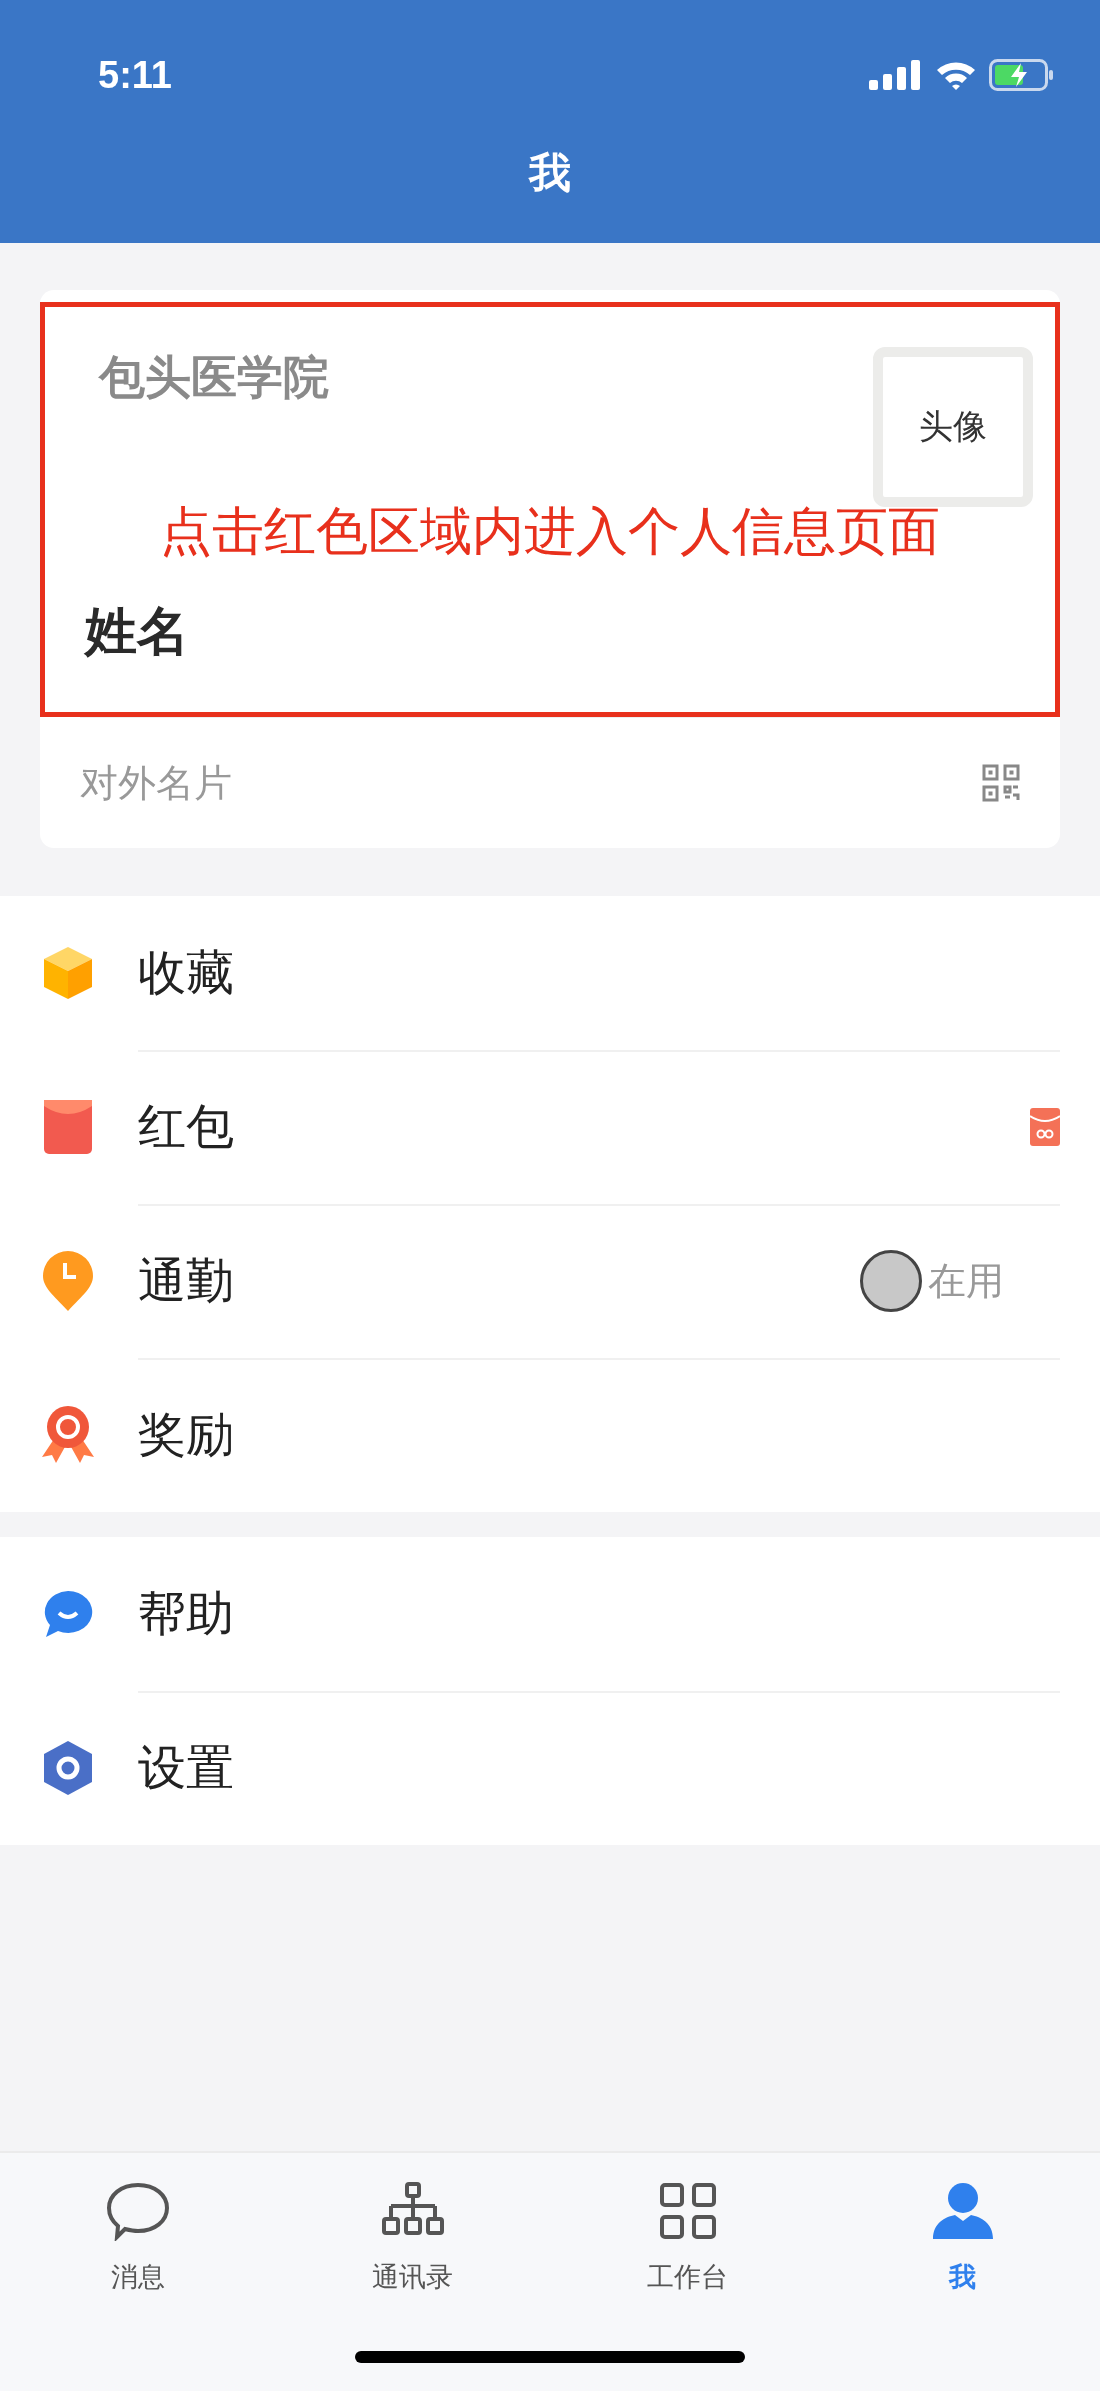 This screenshot has height=2391, width=1100. Describe the element at coordinates (186, 1614) in the screenshot. I see `menu-item-label: 帮助` at that location.